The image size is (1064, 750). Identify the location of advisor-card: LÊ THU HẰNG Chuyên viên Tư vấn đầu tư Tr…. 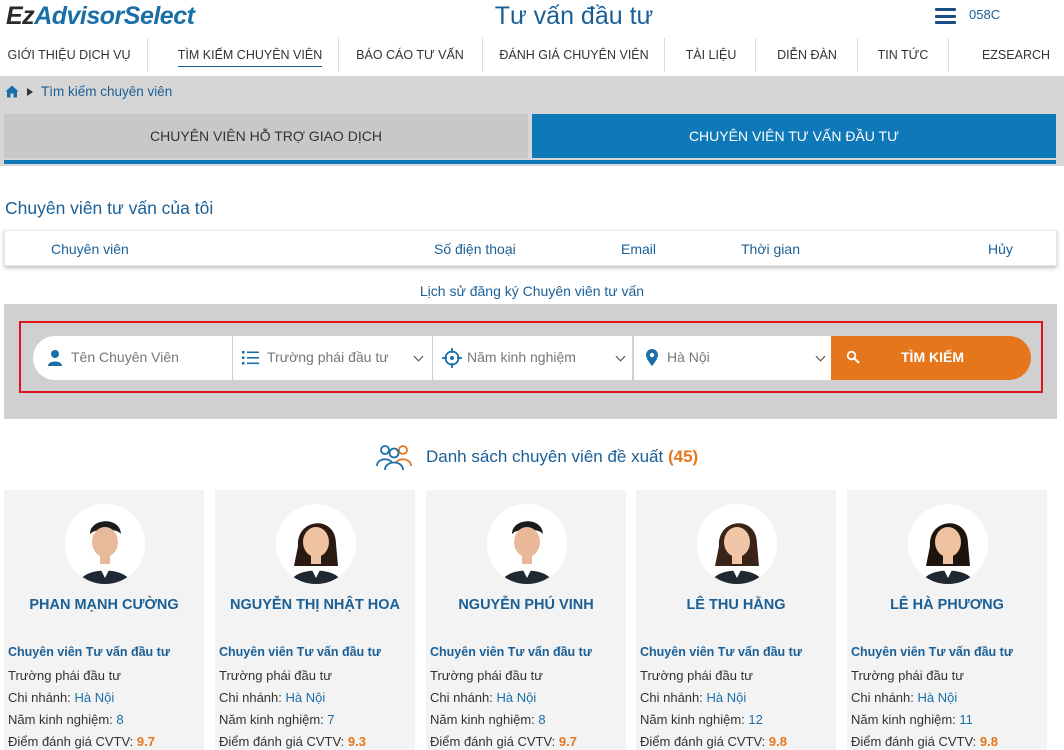
(736, 620).